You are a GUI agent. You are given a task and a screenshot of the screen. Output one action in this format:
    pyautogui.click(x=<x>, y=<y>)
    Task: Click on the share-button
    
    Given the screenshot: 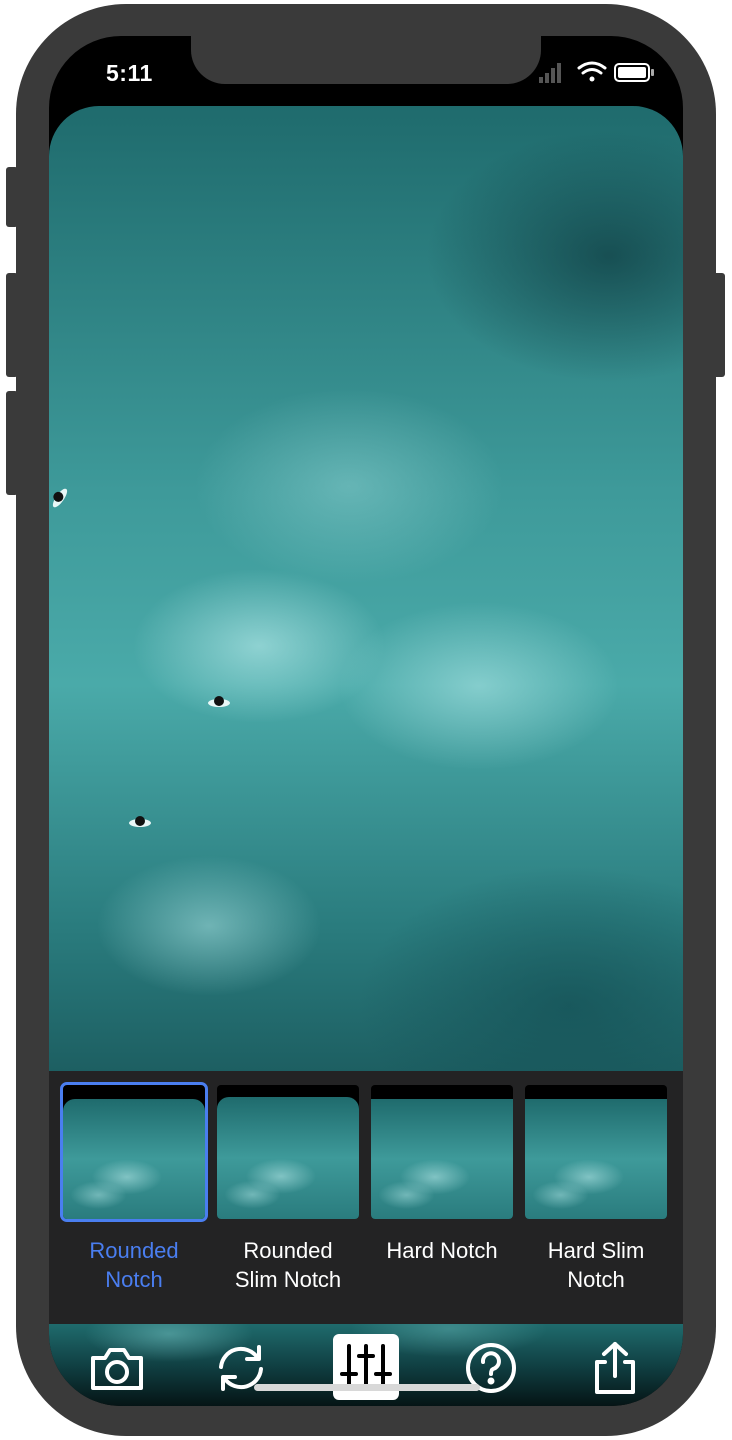 What is the action you would take?
    pyautogui.click(x=615, y=1368)
    